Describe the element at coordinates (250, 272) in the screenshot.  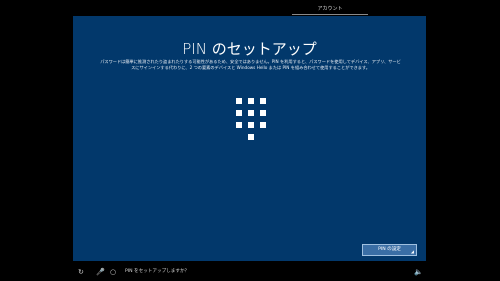
I see `bottom-bar: ↻ 🎤 ○ PIN をセットアップしますか？ 🔈` at that location.